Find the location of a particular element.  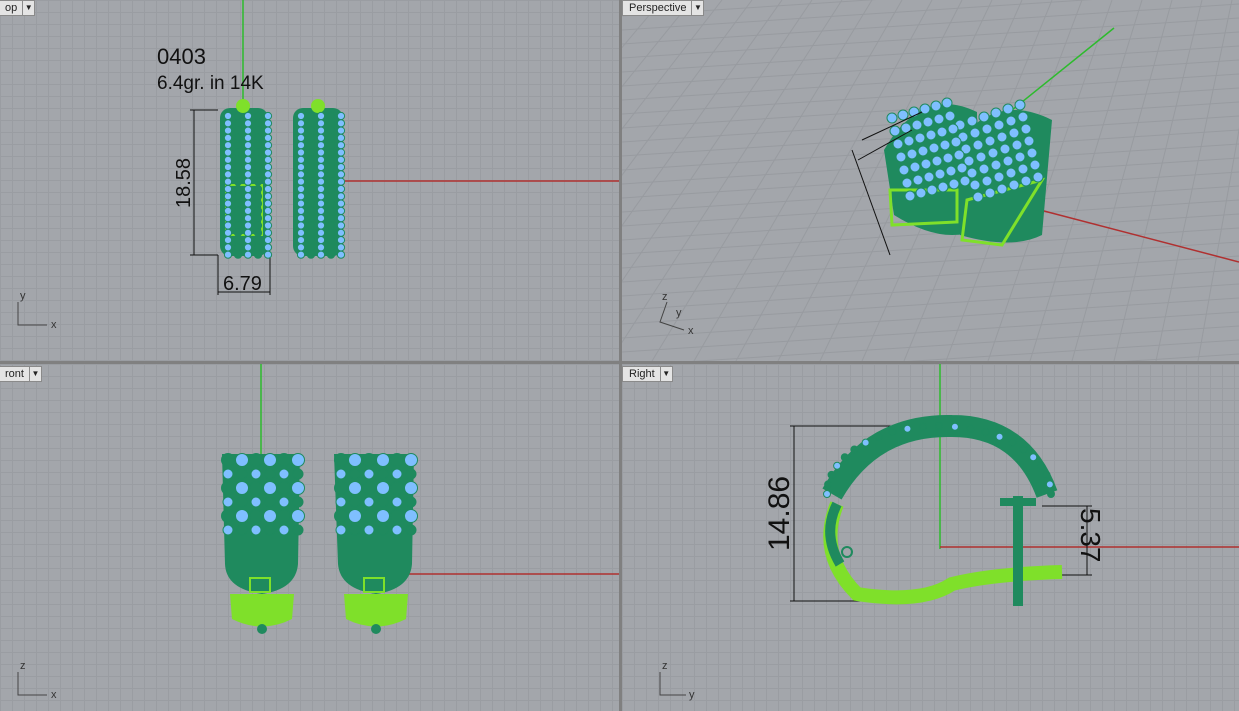

viewport-label-perspective: Perspective ▼ is located at coordinates (663, 8).